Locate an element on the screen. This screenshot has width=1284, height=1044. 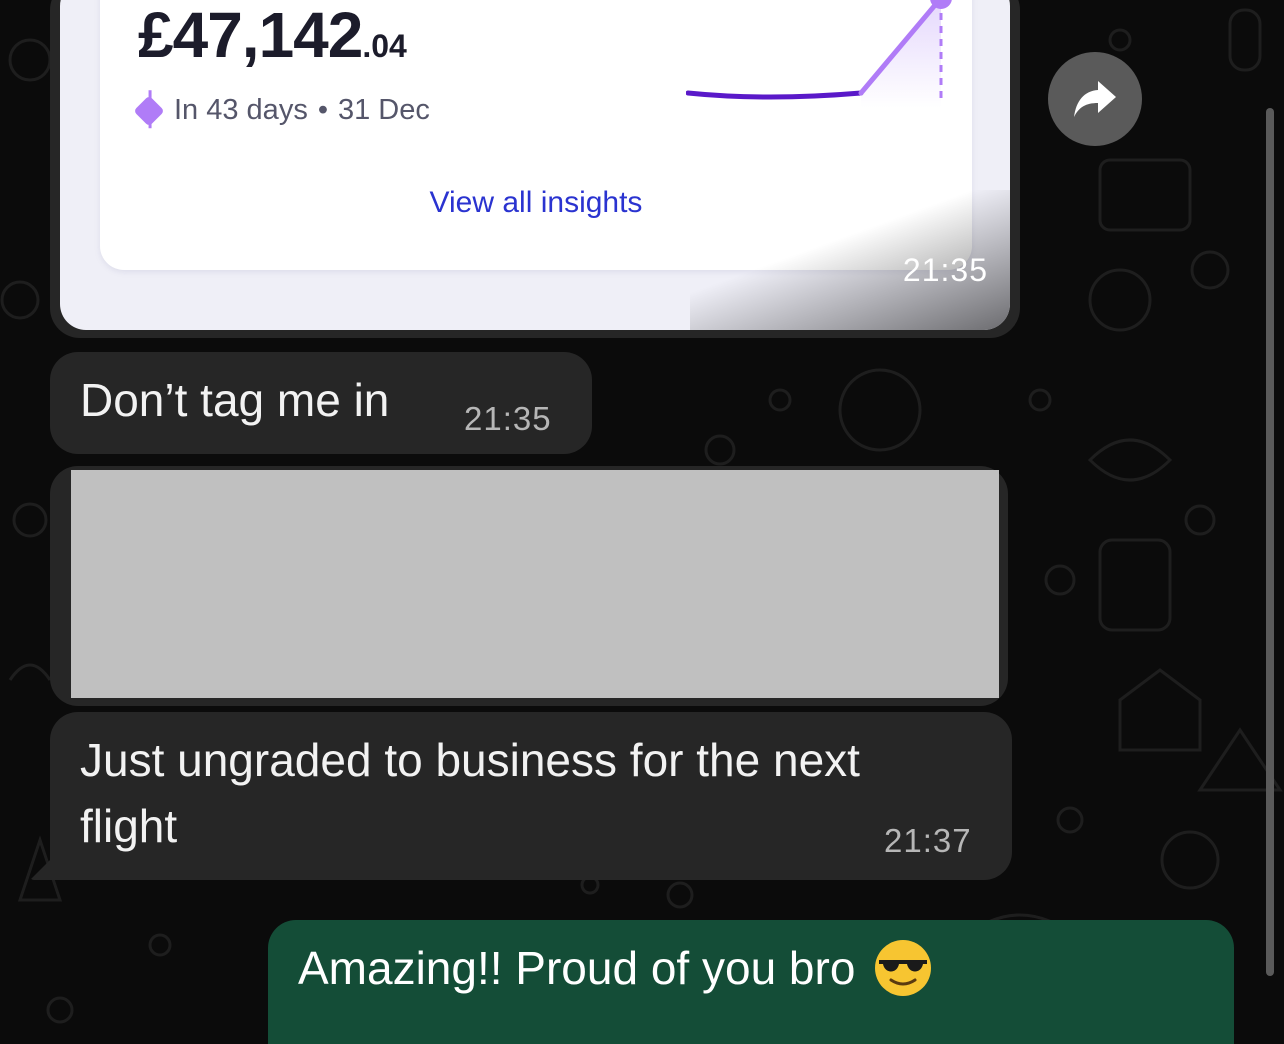
due-date: 31 Dec is located at coordinates (383, 110).